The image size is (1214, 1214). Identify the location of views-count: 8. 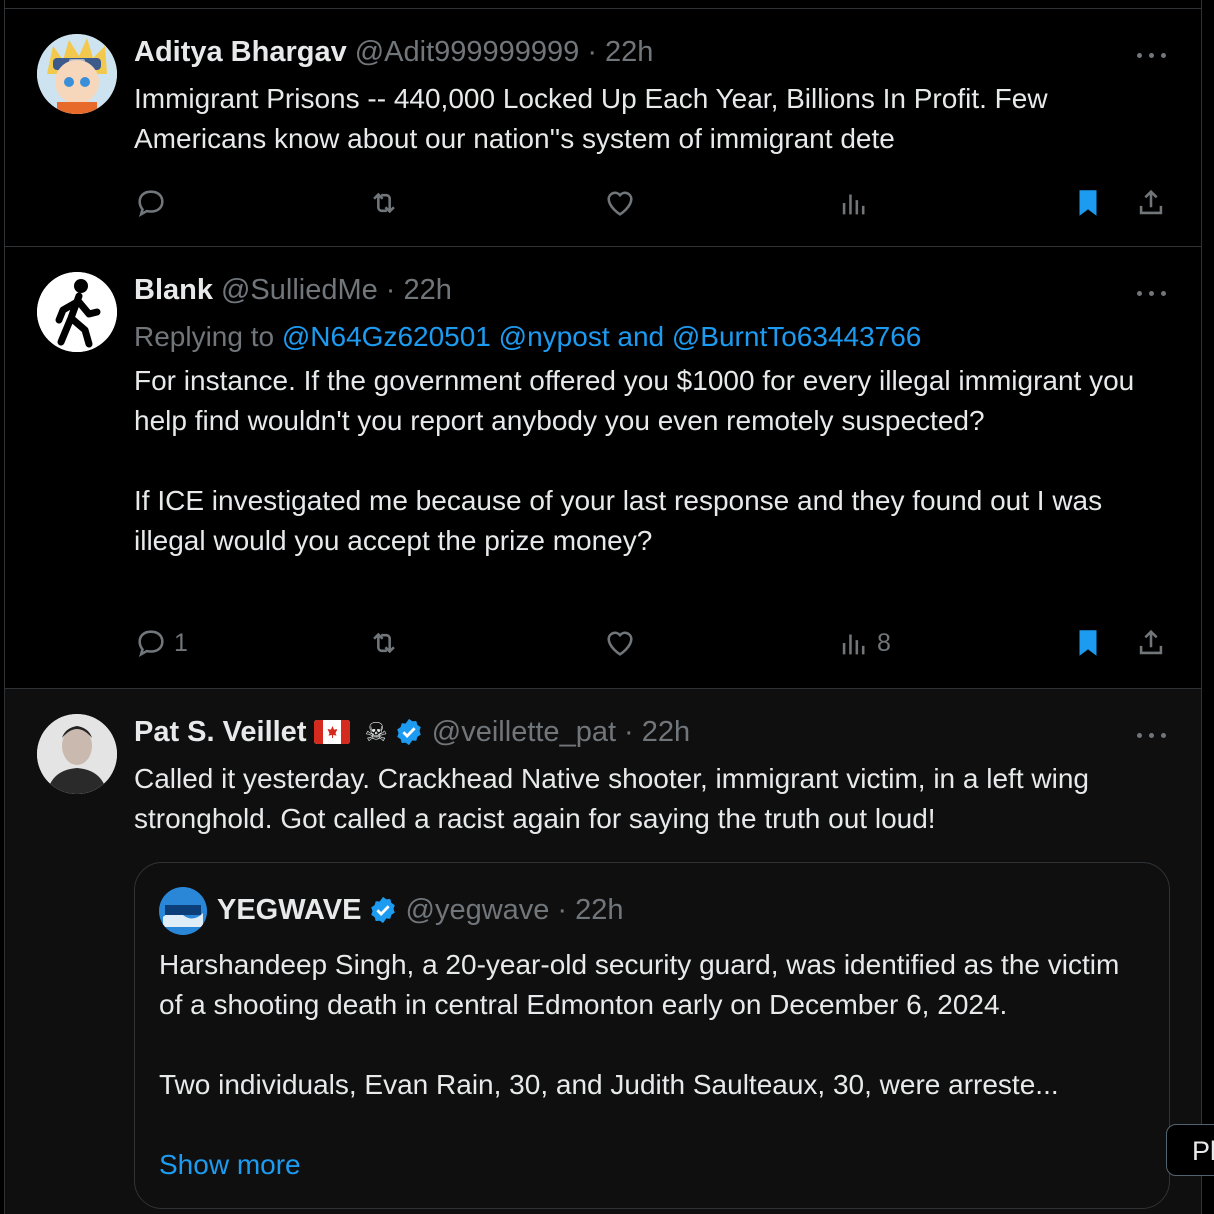
(884, 642).